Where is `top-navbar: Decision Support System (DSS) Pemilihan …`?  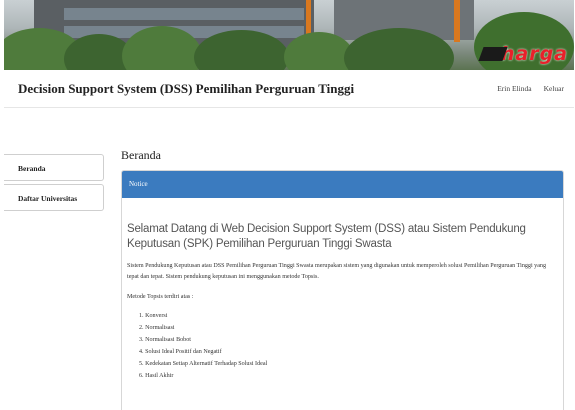
top-navbar: Decision Support System (DSS) Pemilihan … is located at coordinates (289, 89).